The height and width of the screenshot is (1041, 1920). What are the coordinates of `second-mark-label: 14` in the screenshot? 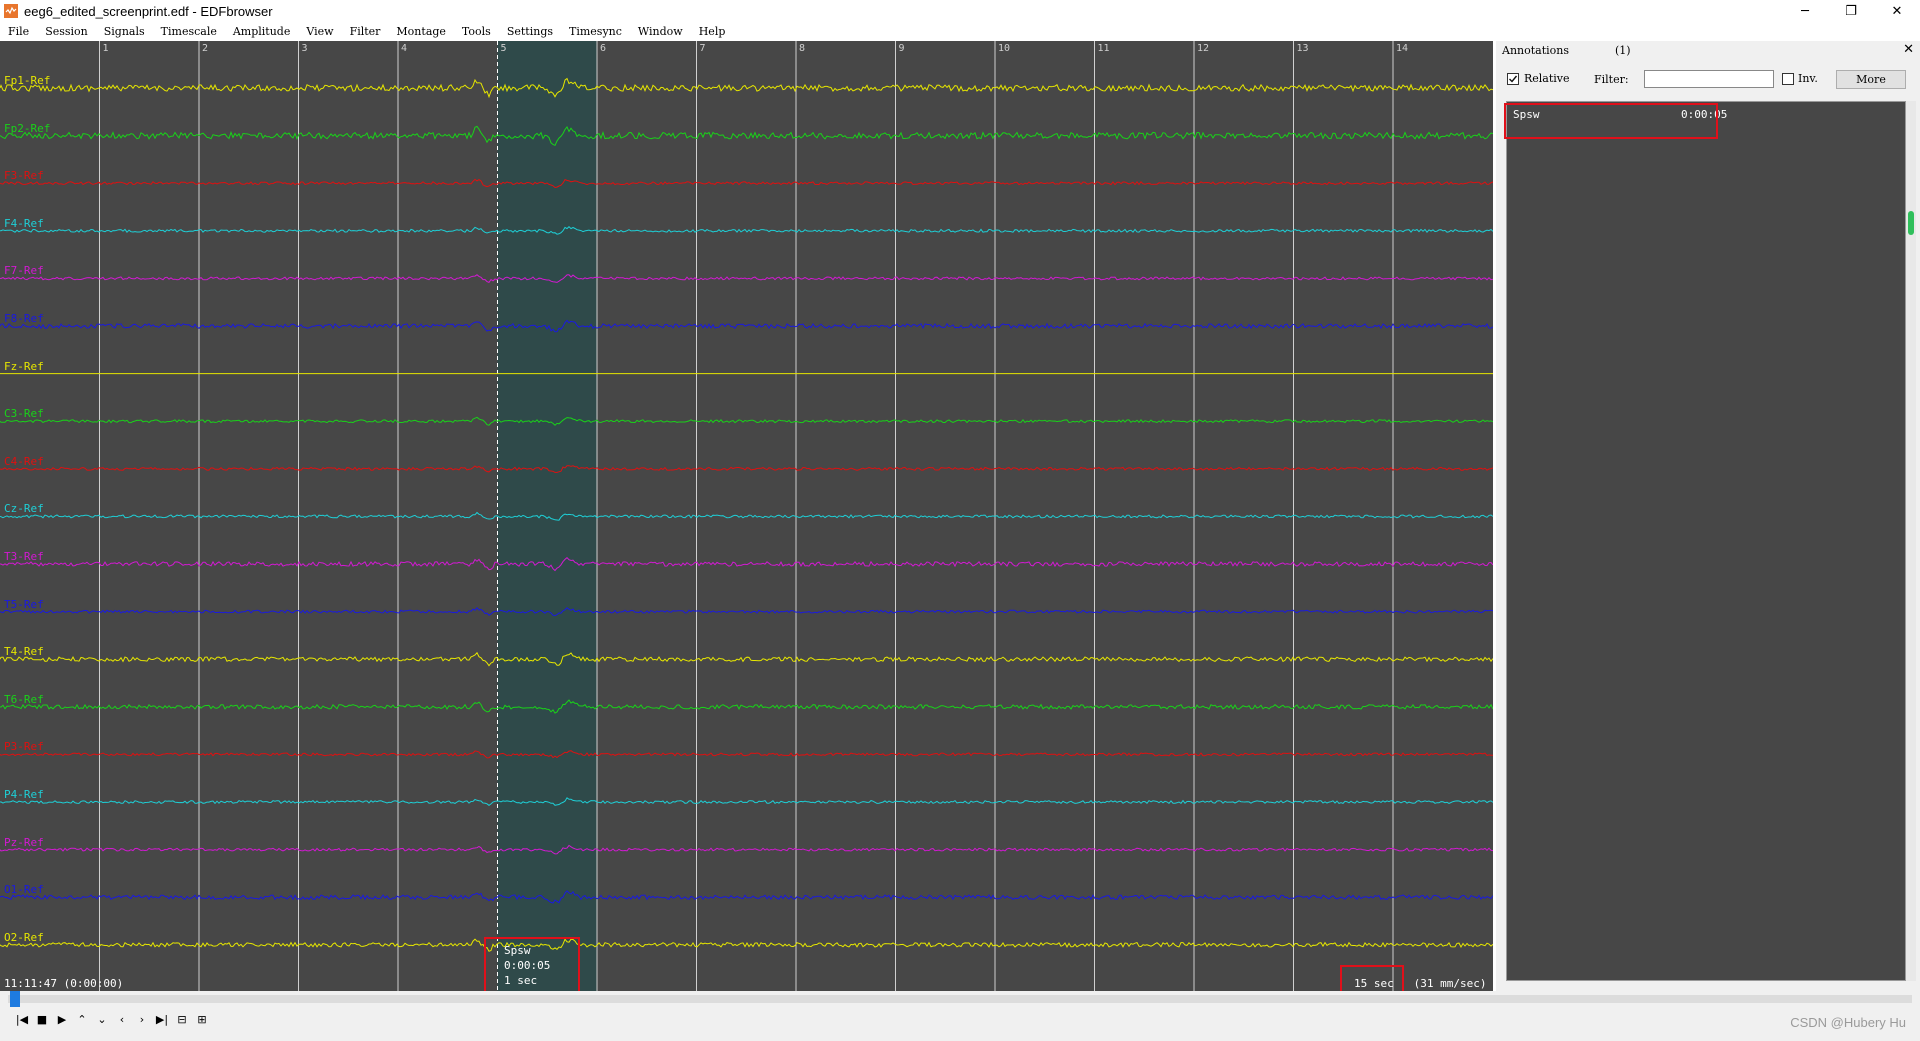 It's located at (1402, 48).